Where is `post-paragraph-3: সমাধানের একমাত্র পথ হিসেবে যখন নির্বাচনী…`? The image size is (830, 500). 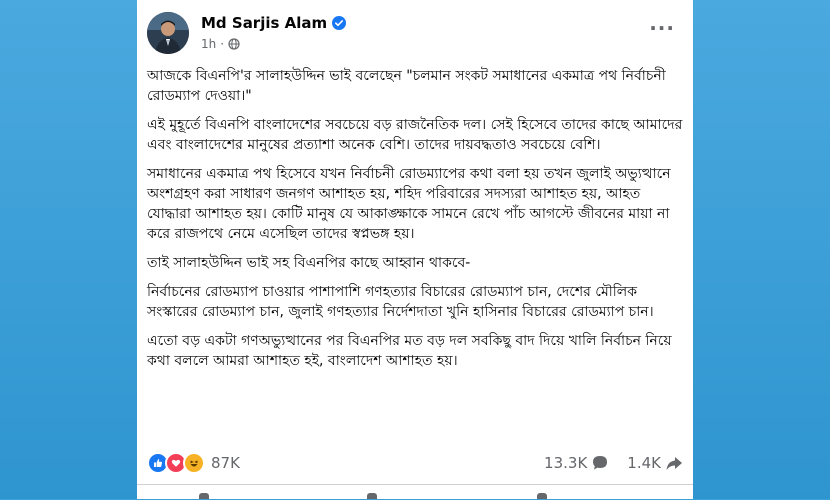
post-paragraph-3: সমাধানের একমাত্র পথ হিসেবে যখন নির্বাচনী… is located at coordinates (409, 204).